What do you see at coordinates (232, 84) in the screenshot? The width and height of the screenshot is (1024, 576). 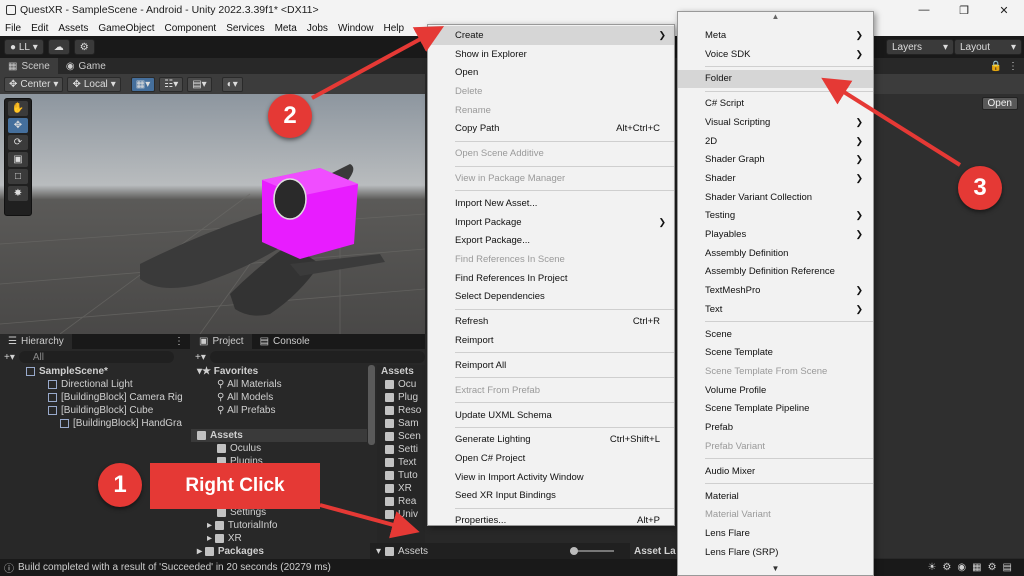 I see `draw-mode-button: ◐▾` at bounding box center [232, 84].